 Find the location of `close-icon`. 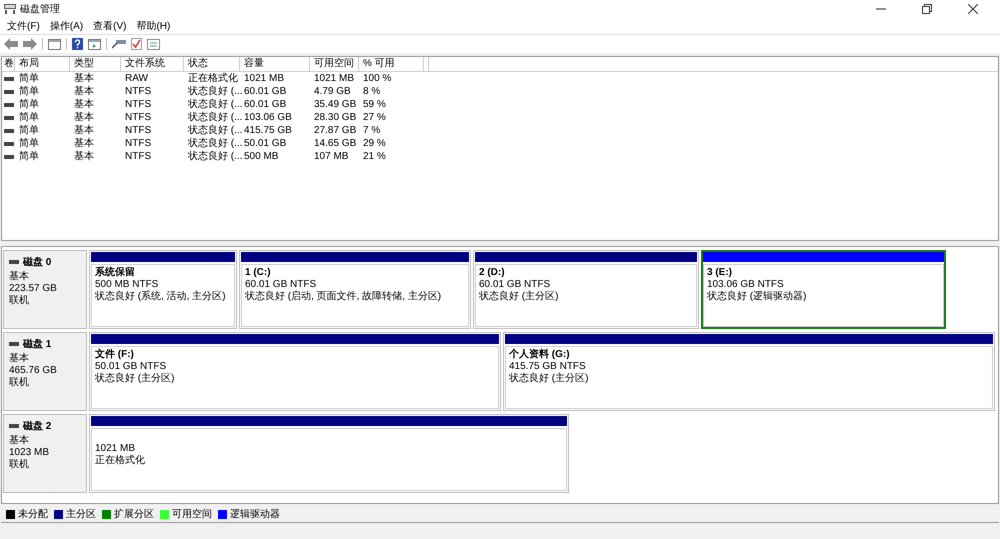

close-icon is located at coordinates (973, 9).